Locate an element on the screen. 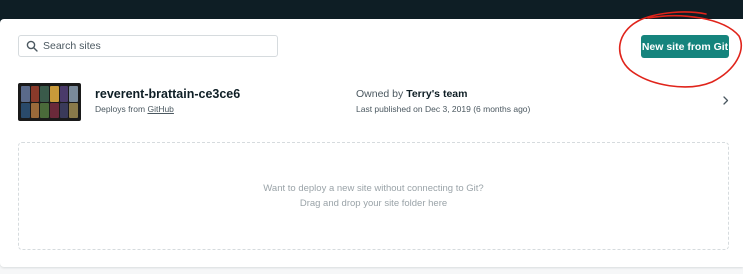 This screenshot has width=743, height=274. deploy-source: Deploys from GitHub is located at coordinates (134, 109).